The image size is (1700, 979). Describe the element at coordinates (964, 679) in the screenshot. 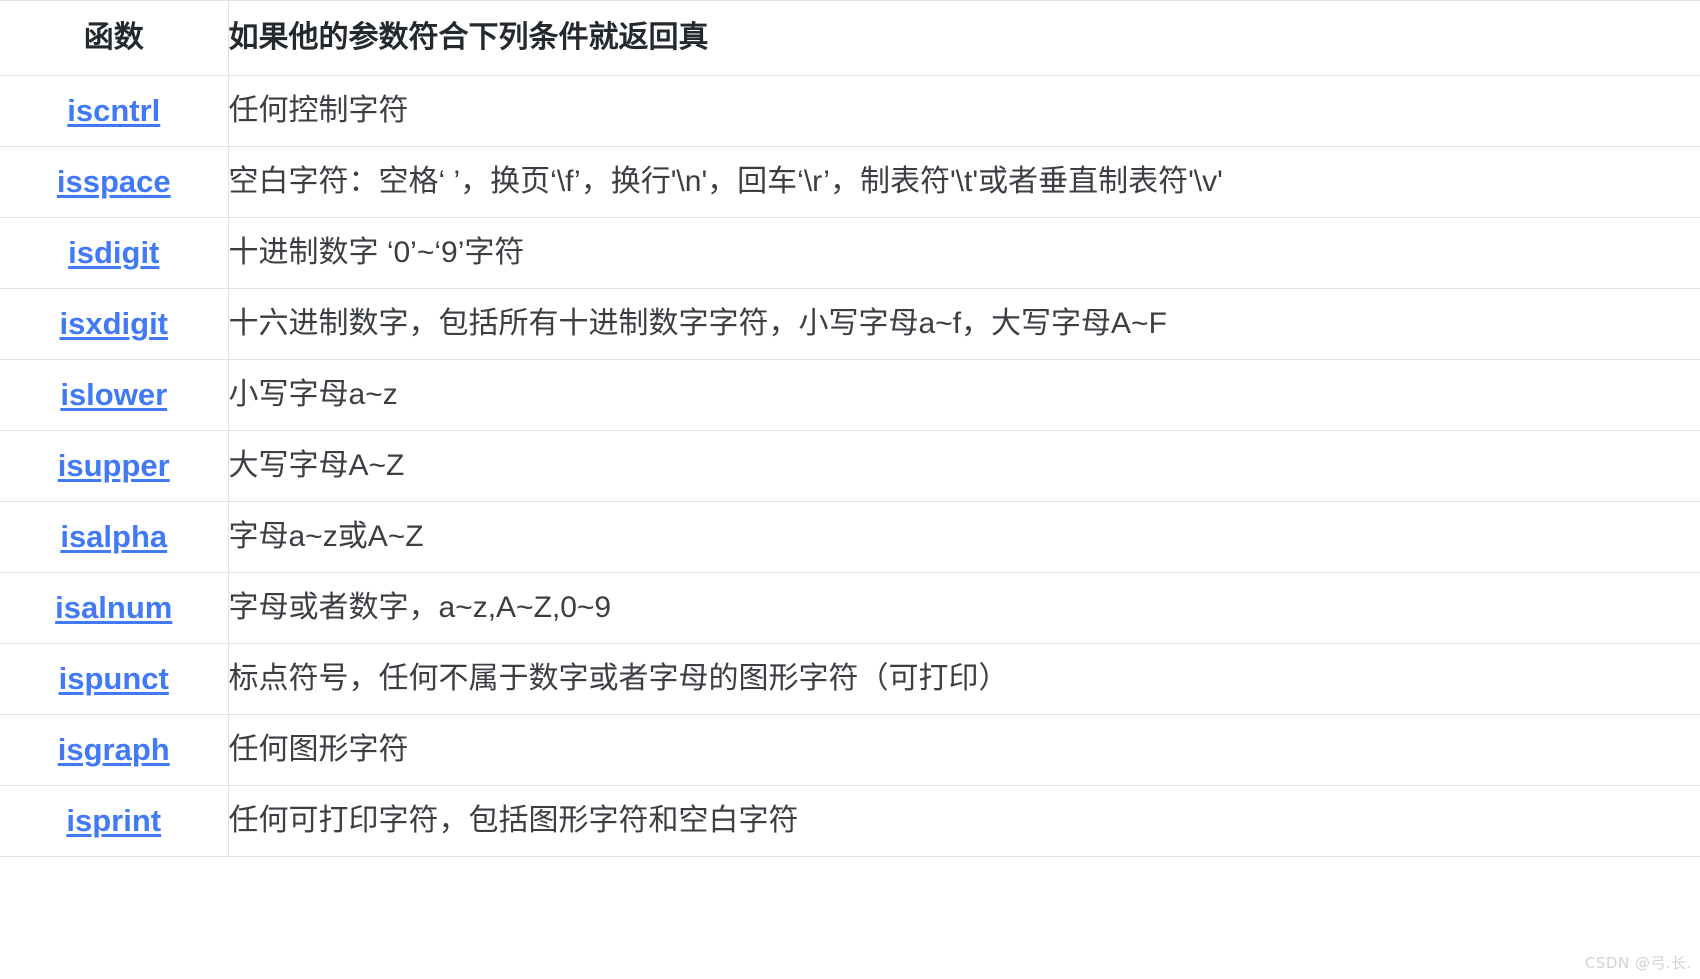

I see `cell-description: 标点符号，任何不属于数字或者字母的图形字符（可打印）` at that location.